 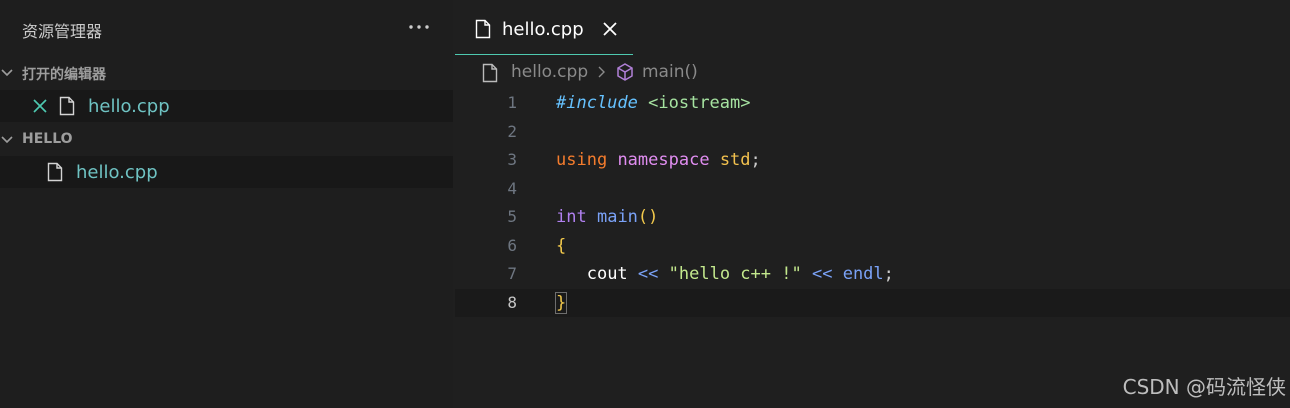 I want to click on code-text: cout << "hello c++ !" << endl;, so click(x=725, y=274).